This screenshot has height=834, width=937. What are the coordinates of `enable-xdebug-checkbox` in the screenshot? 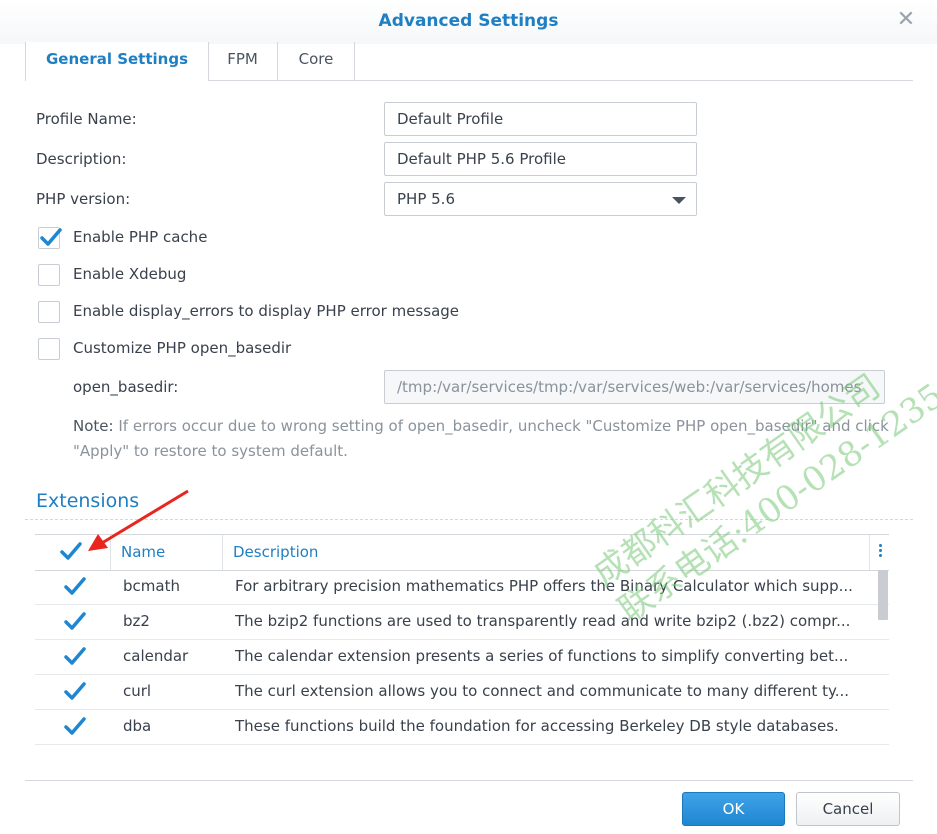 It's located at (49, 275).